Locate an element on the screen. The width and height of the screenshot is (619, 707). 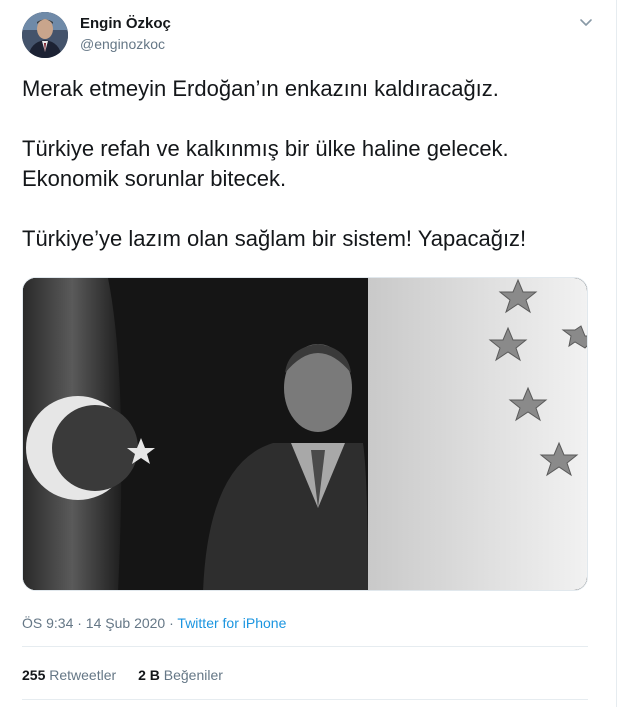
likes-stat: 2 B Beğeniler is located at coordinates (180, 675).